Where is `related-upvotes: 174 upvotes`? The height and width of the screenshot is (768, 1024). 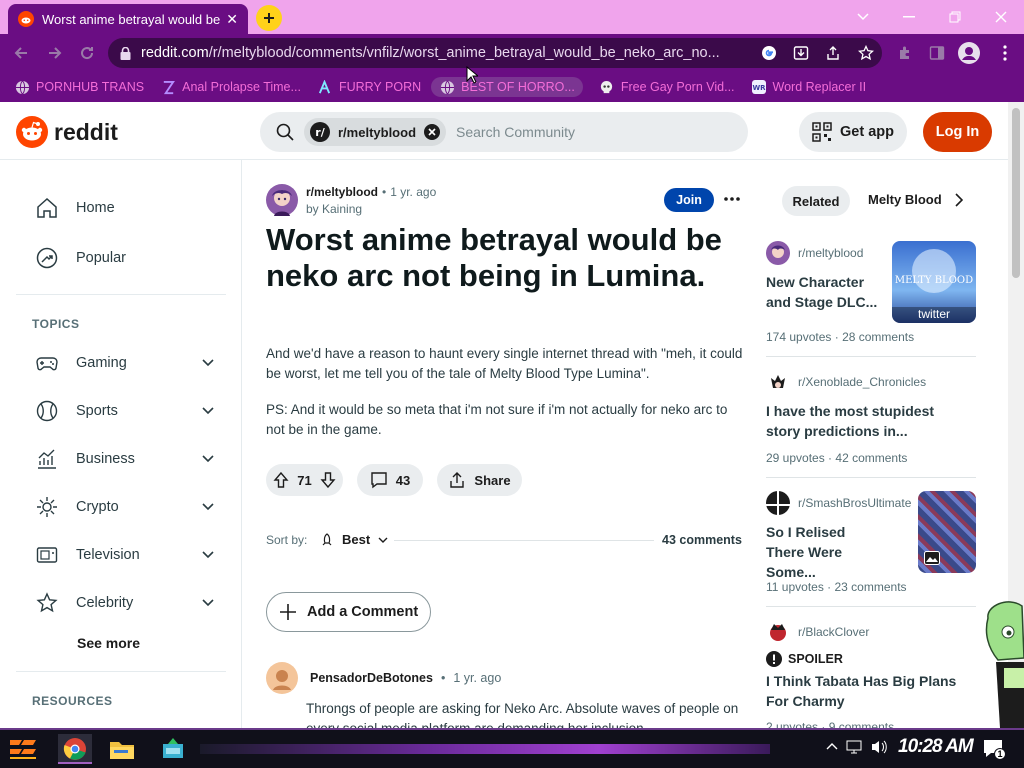 related-upvotes: 174 upvotes is located at coordinates (799, 337).